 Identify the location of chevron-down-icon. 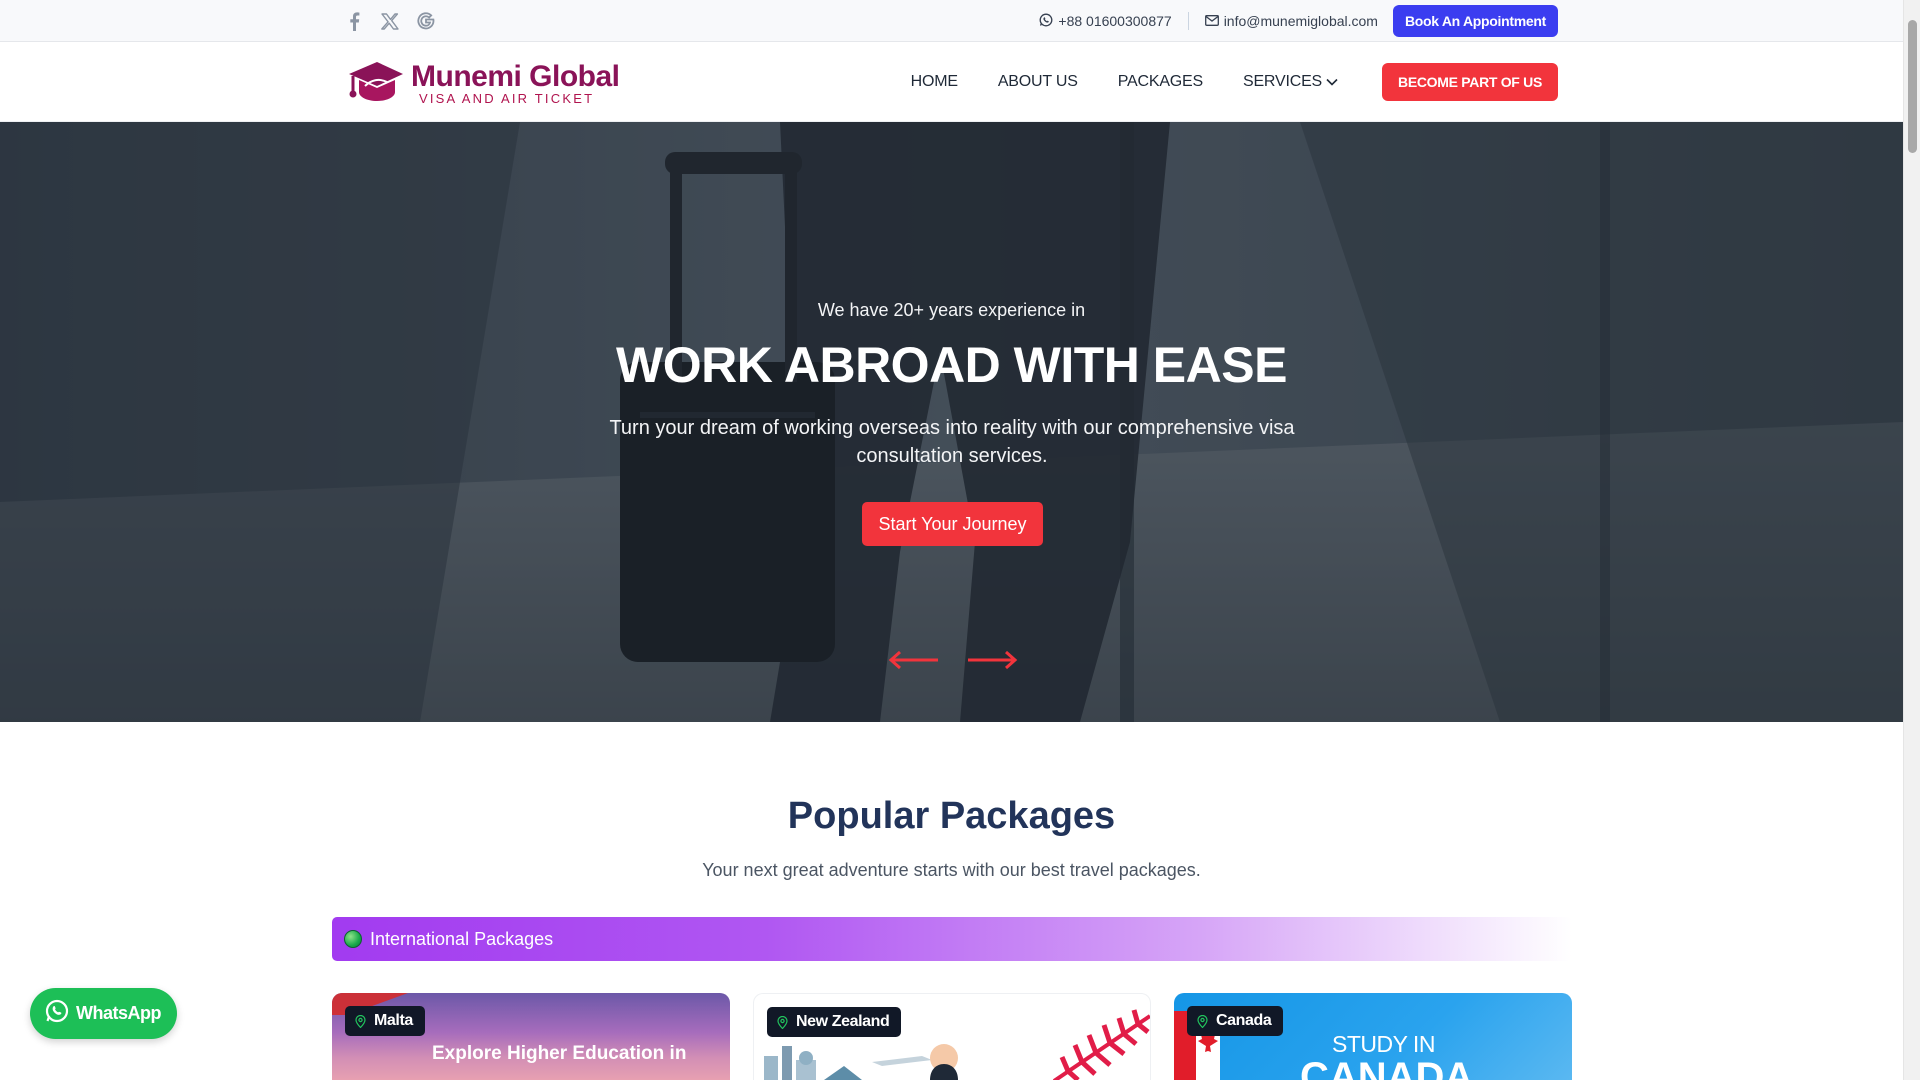
(1332, 82).